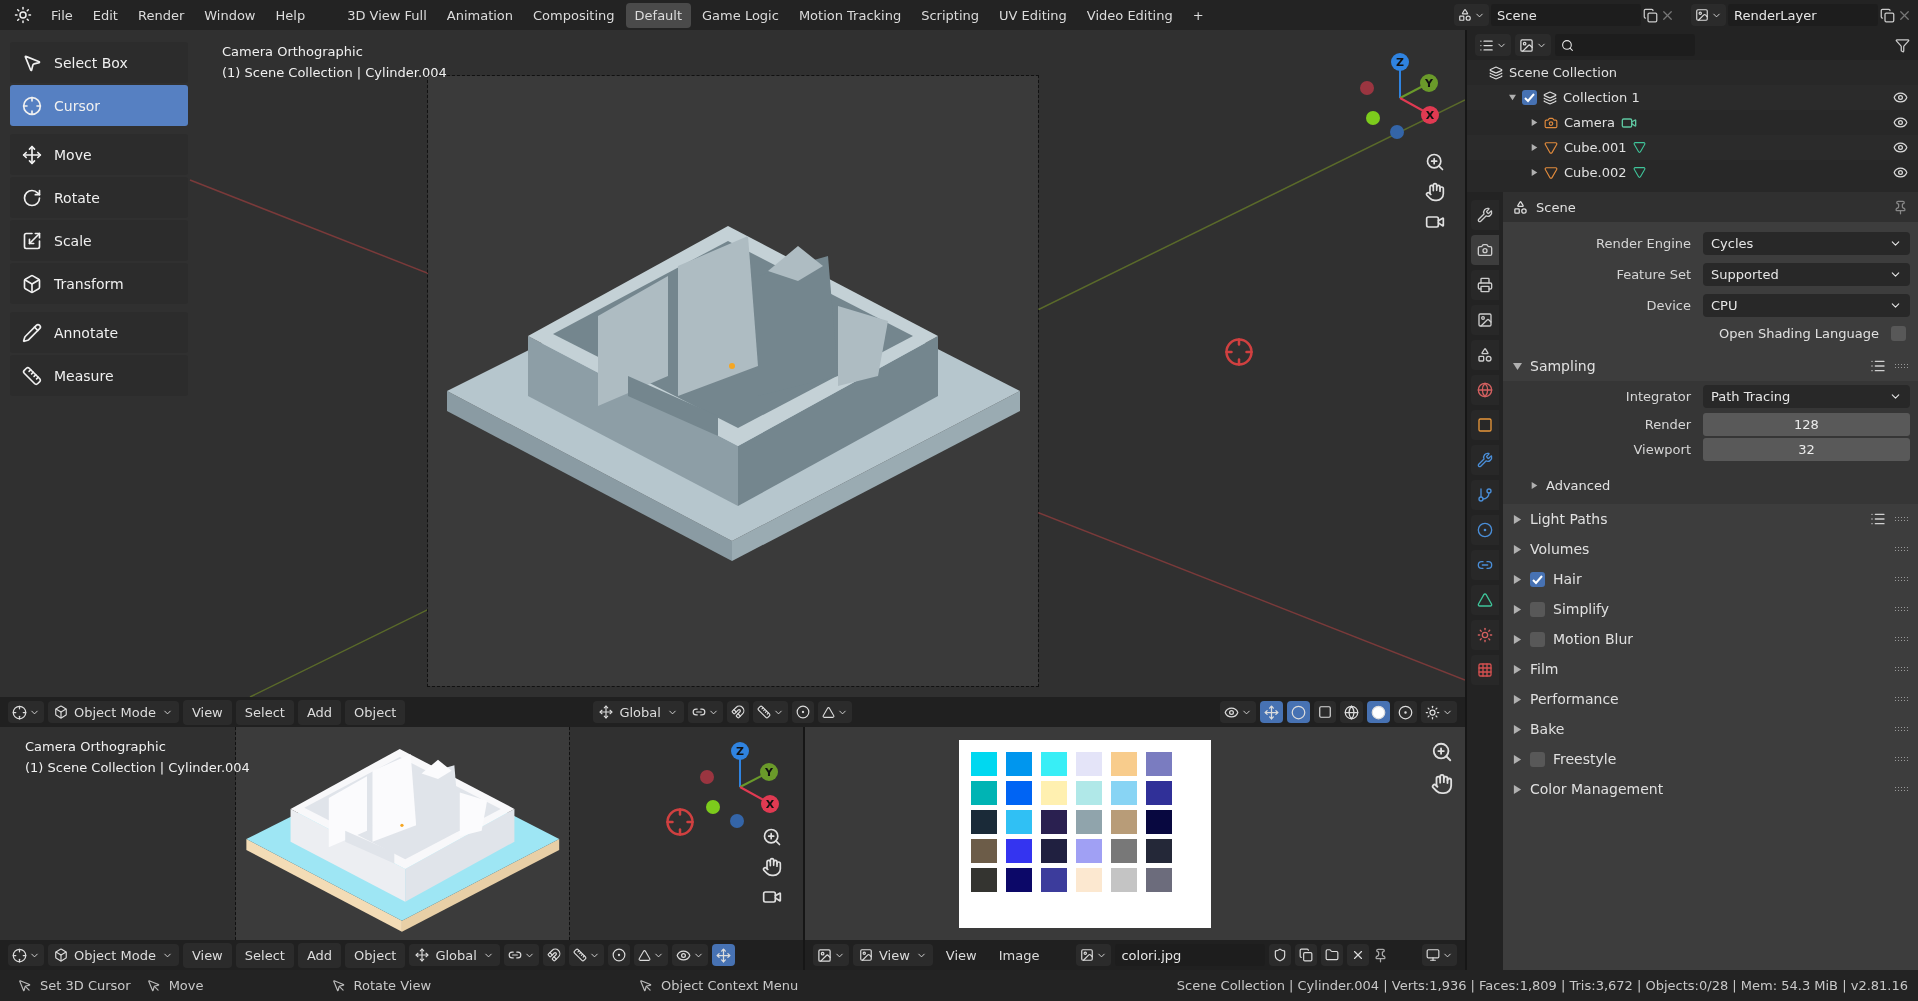 This screenshot has height=1001, width=1918. Describe the element at coordinates (1803, 15) in the screenshot. I see `view-layer-field: RenderLayer` at that location.